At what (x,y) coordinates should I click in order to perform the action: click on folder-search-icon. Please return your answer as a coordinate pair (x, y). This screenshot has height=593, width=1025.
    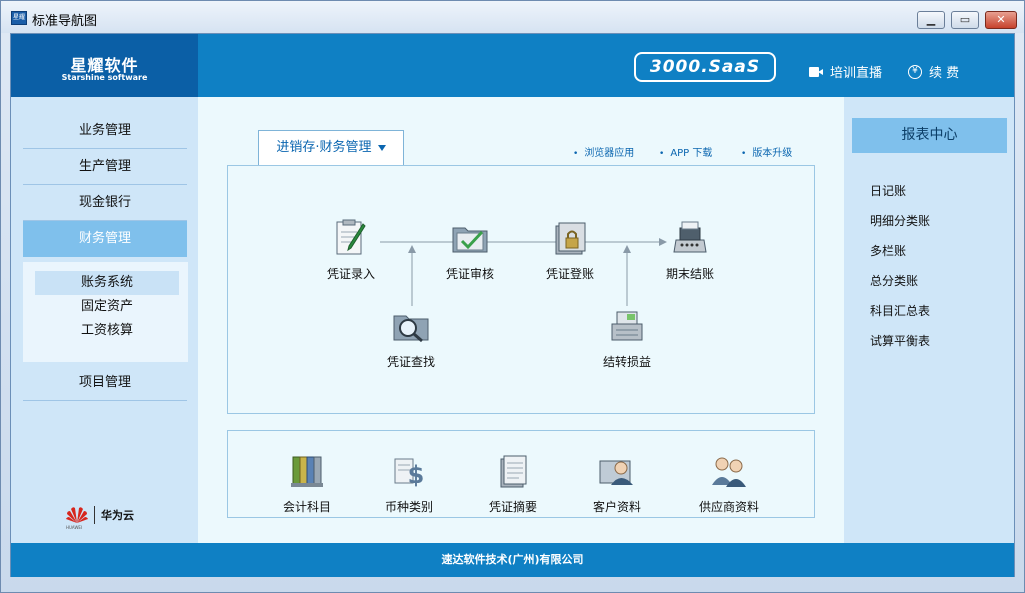
    Looking at the image, I should click on (411, 329).